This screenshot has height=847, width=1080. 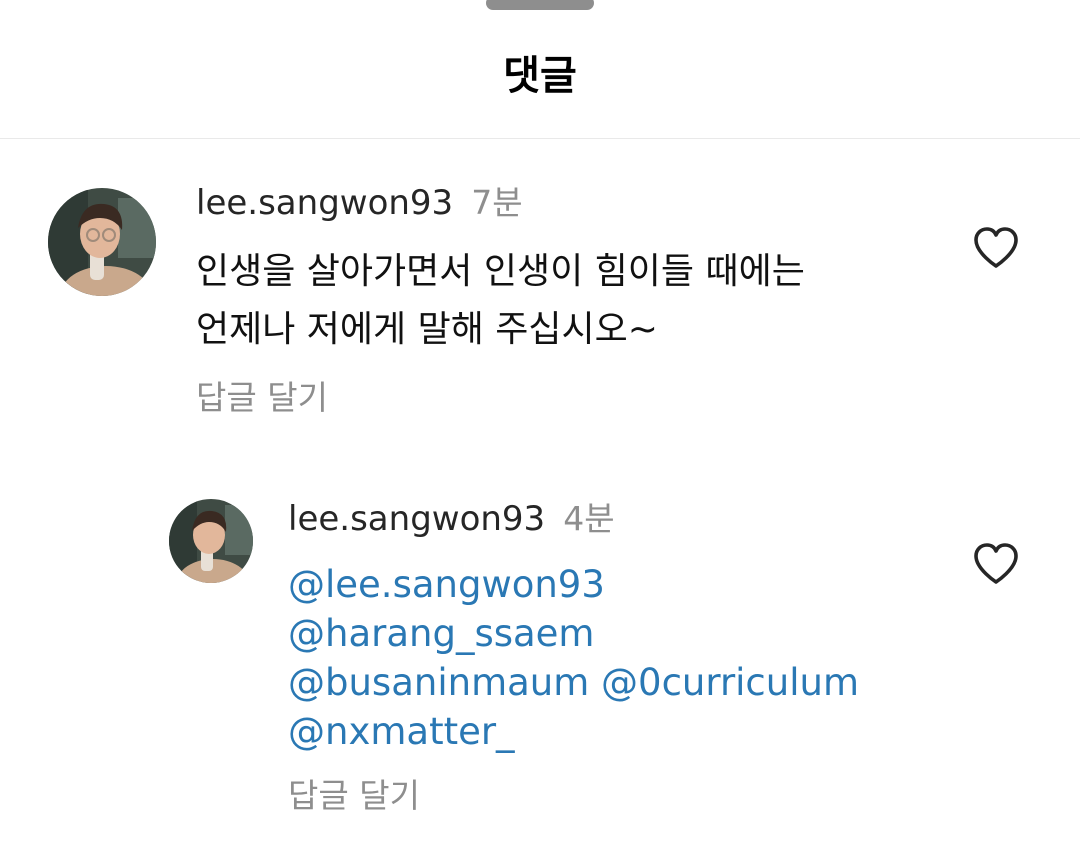 What do you see at coordinates (497, 202) in the screenshot?
I see `timestamp: 7분` at bounding box center [497, 202].